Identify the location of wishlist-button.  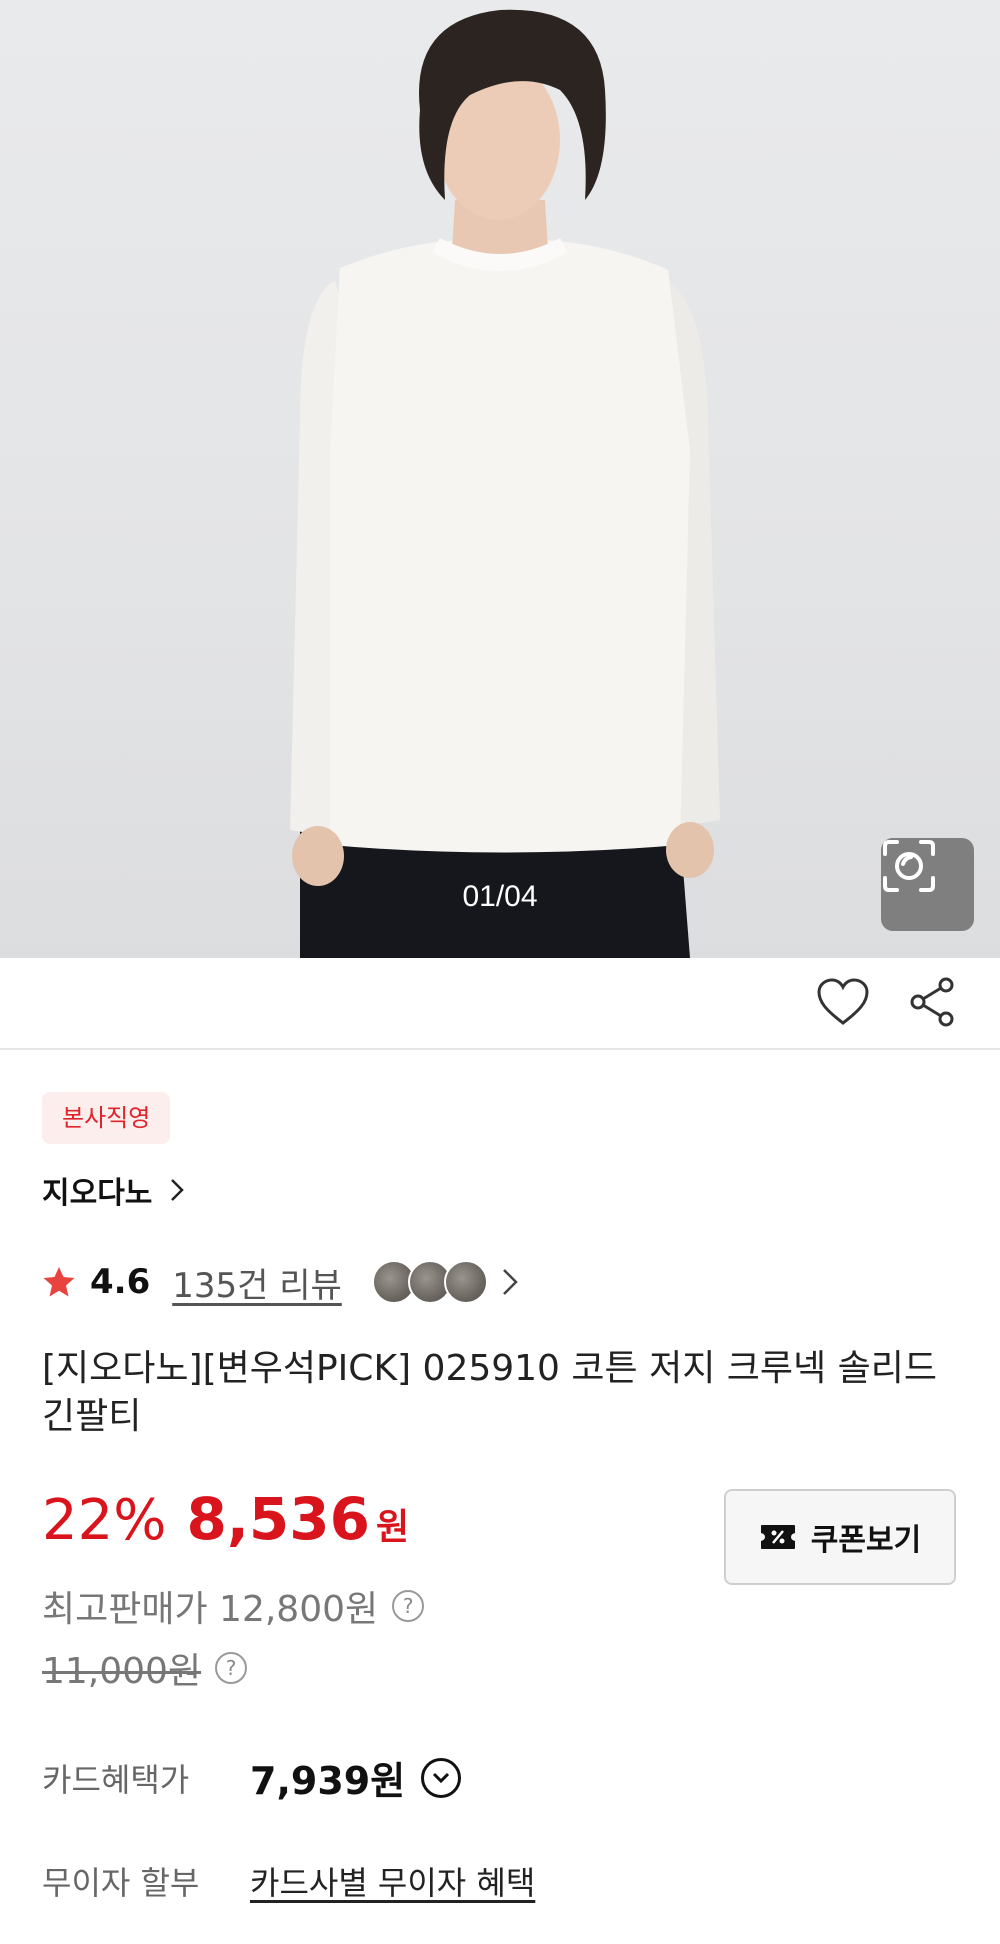
(843, 1002).